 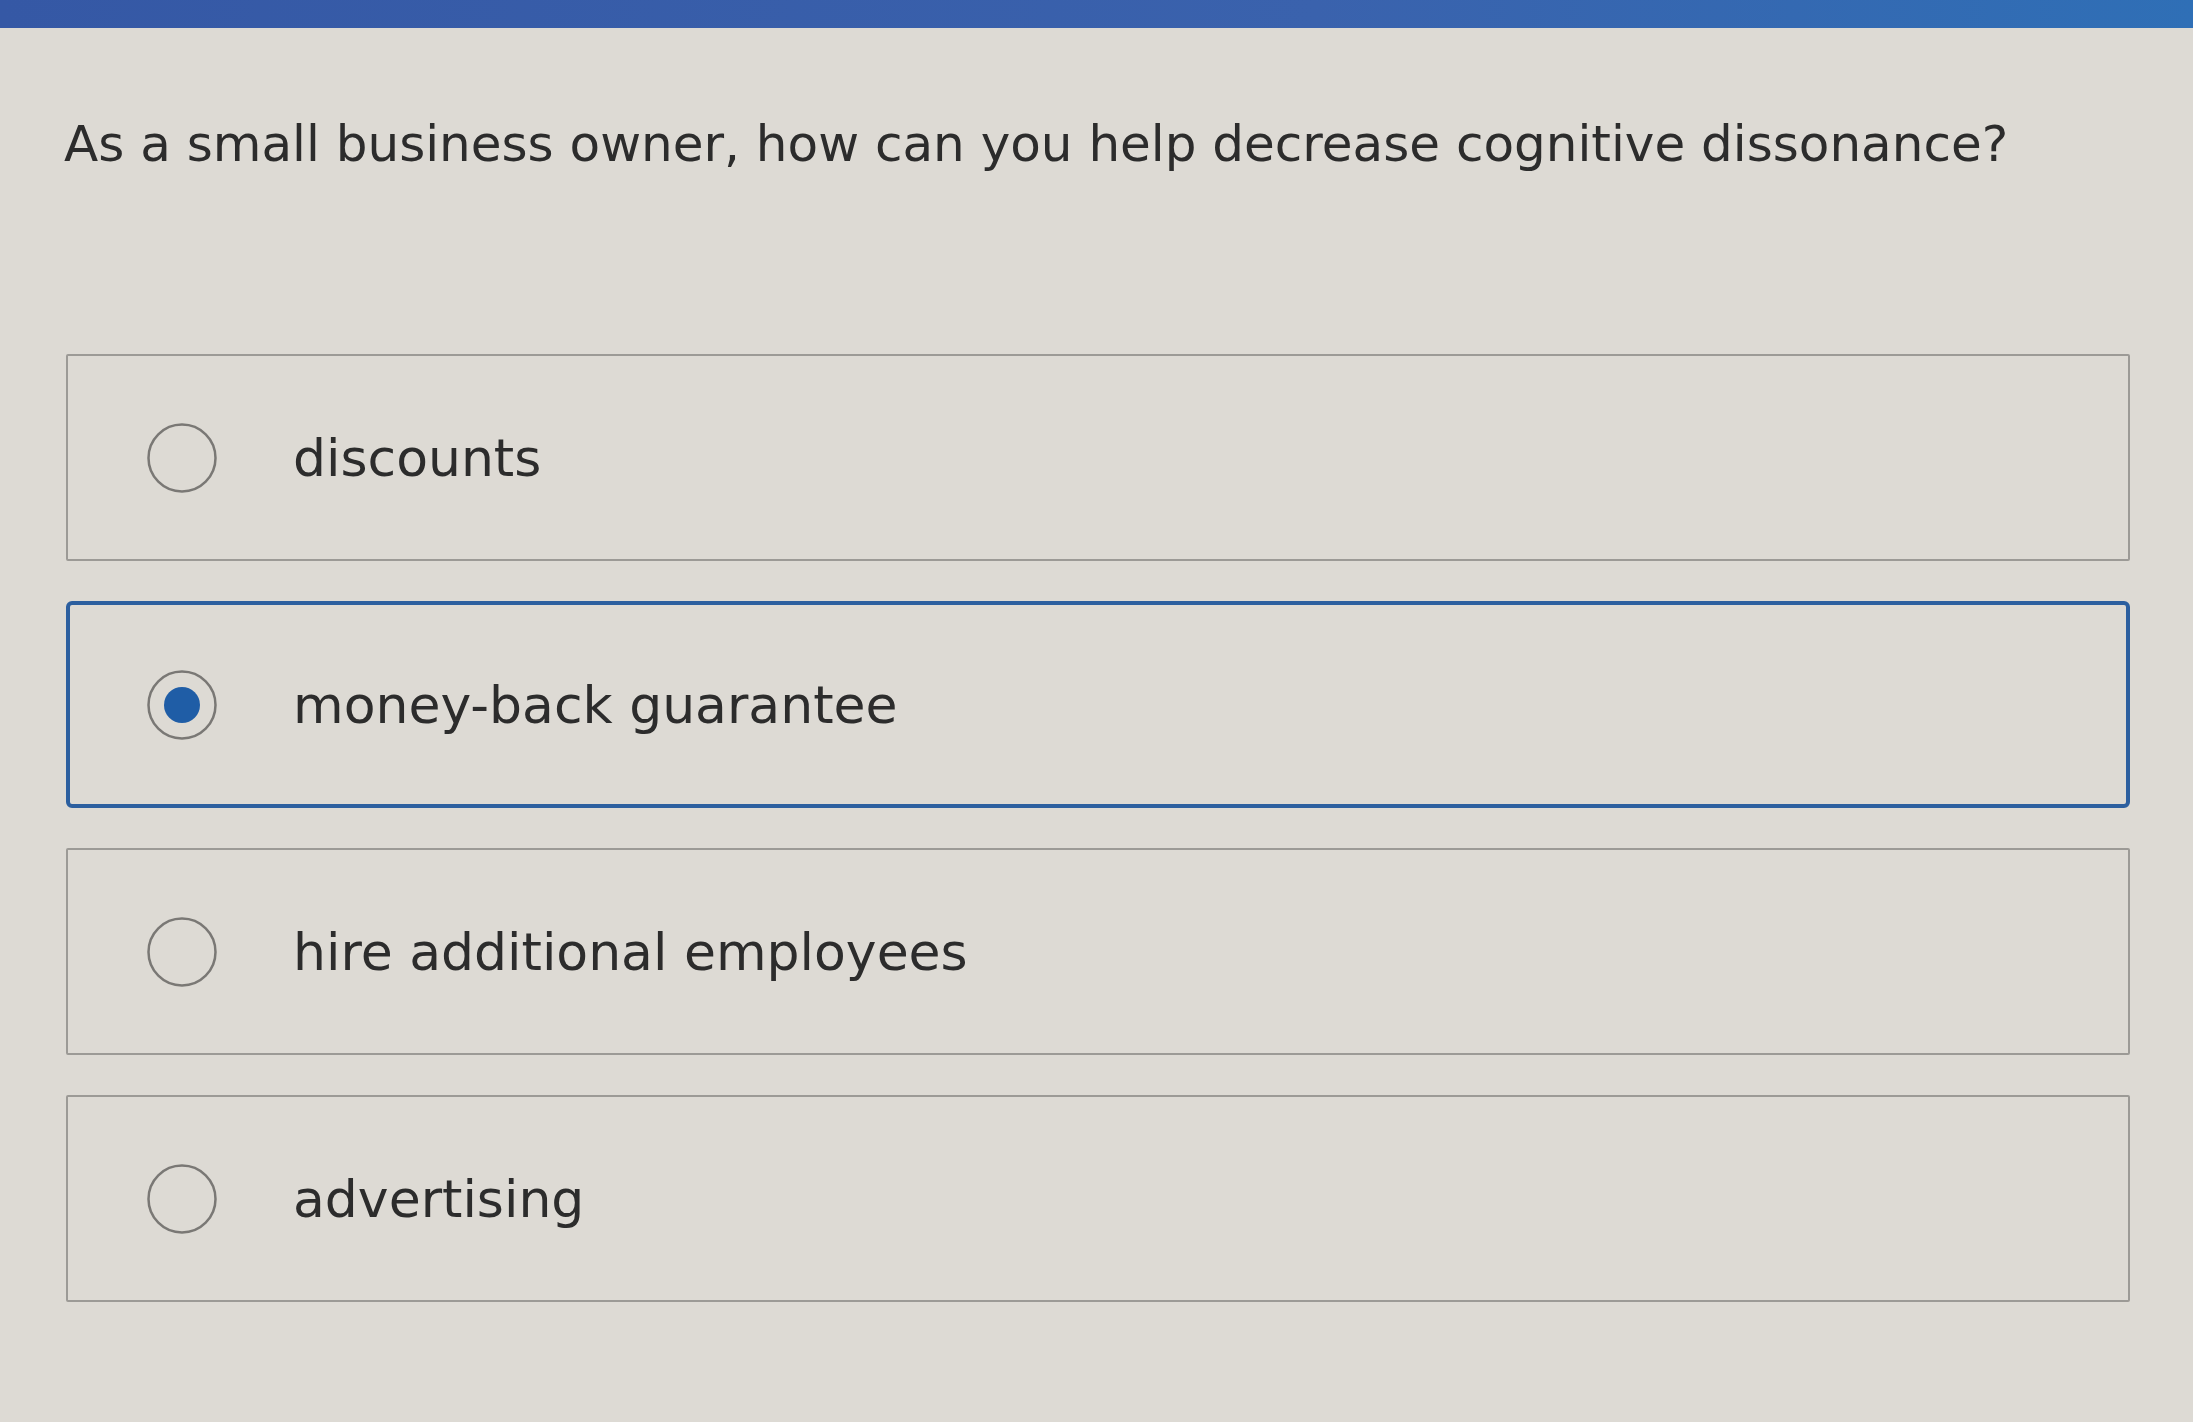 I want to click on answer-option: money-back guarantee, so click(x=1098, y=704).